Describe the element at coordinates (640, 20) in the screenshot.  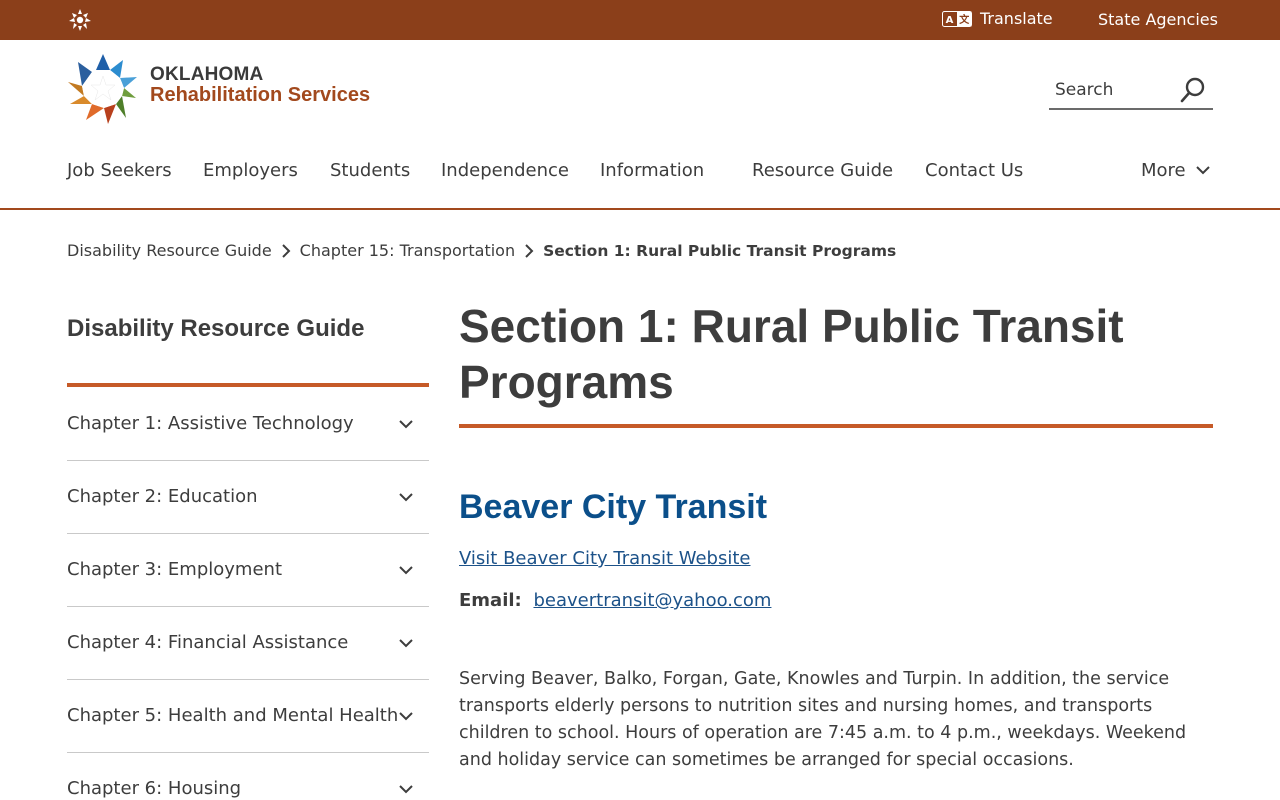
I see `utility-bar: A 文 Translate State Agencies` at that location.